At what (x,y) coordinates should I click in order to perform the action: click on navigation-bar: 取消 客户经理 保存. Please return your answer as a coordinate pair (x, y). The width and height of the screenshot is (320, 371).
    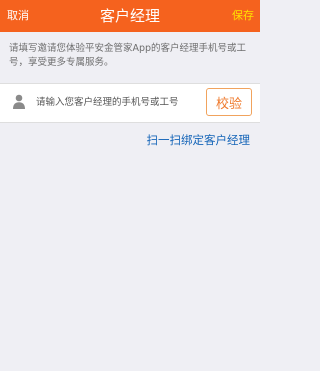
    Looking at the image, I should click on (130, 16).